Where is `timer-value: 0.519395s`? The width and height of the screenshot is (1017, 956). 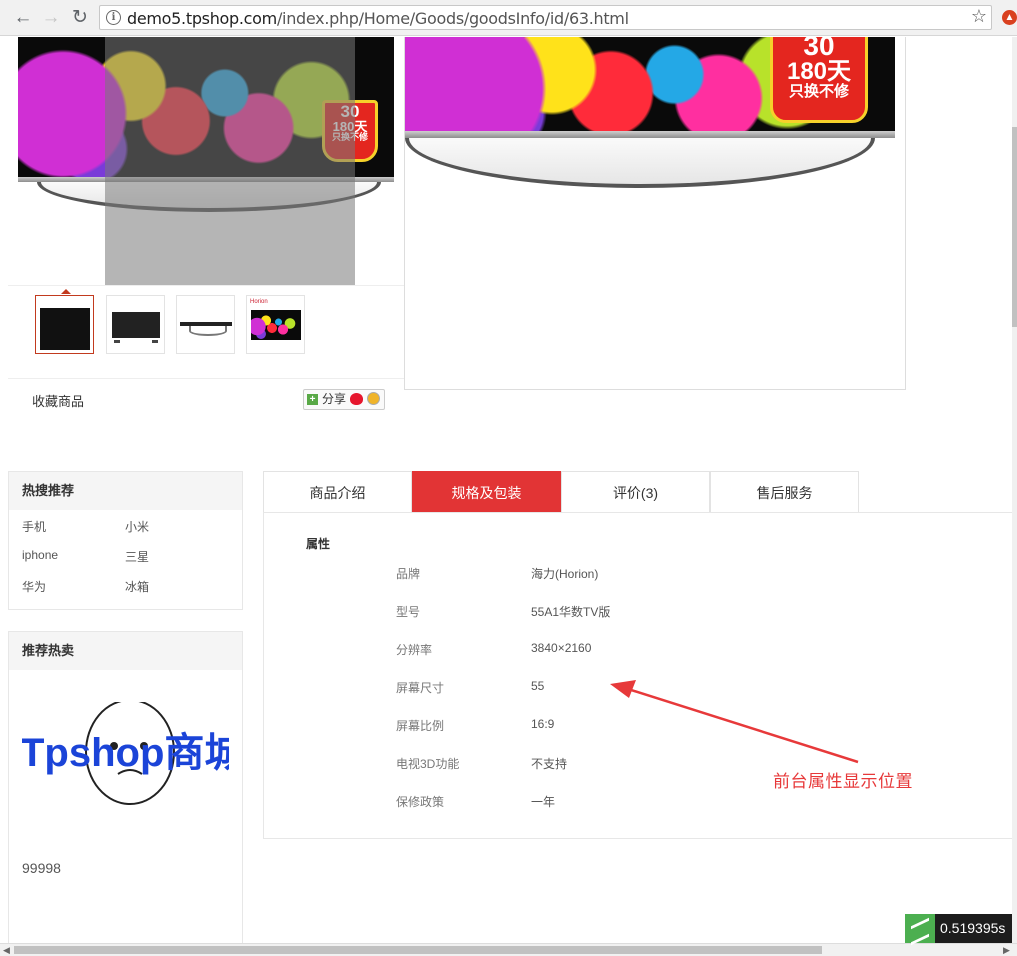
timer-value: 0.519395s is located at coordinates (973, 928).